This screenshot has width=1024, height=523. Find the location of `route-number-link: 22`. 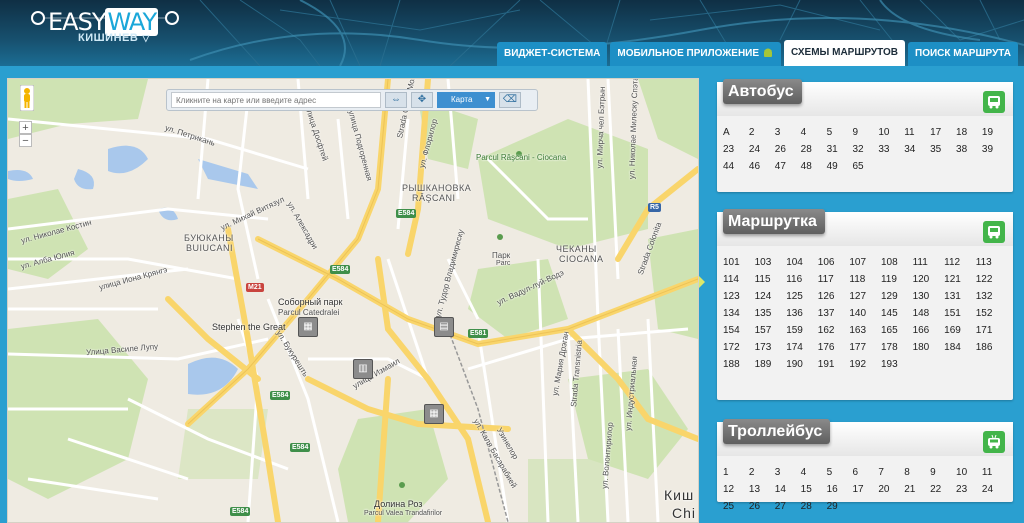

route-number-link: 22 is located at coordinates (943, 489).